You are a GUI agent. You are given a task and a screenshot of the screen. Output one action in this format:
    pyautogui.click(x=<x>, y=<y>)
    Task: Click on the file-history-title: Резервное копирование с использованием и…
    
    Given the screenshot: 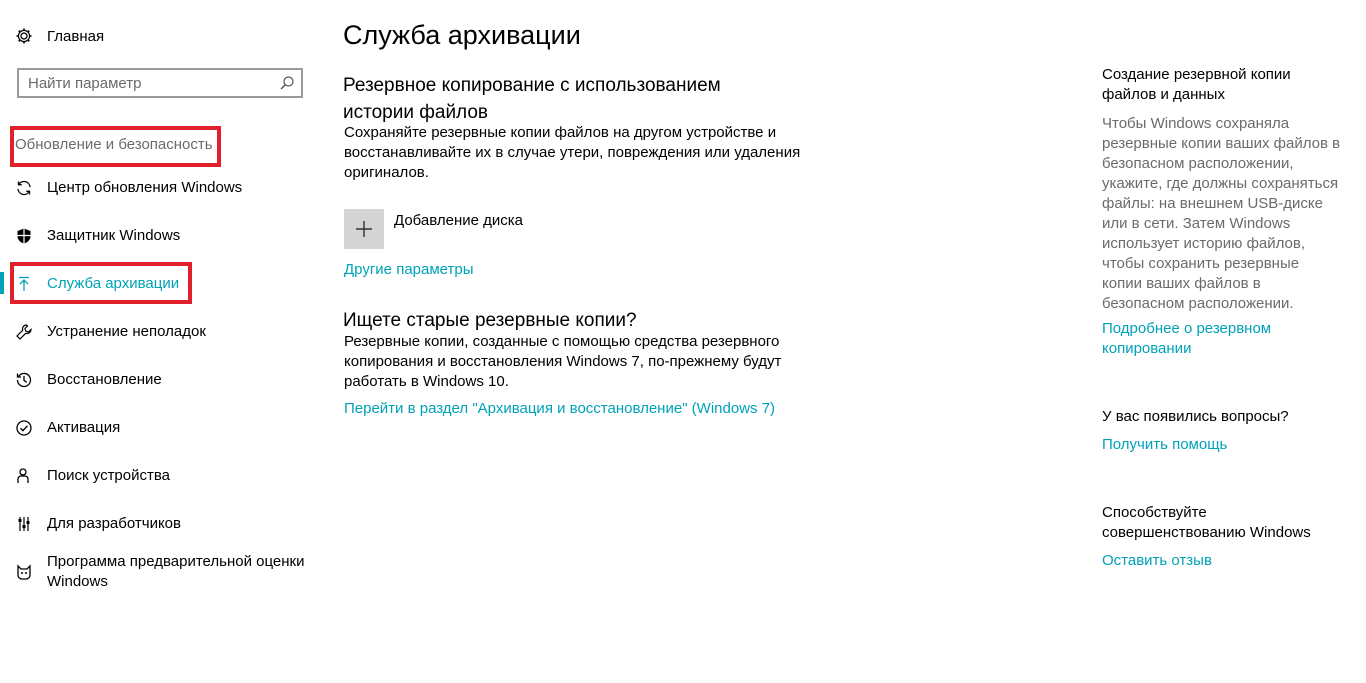 What is the action you would take?
    pyautogui.click(x=532, y=99)
    